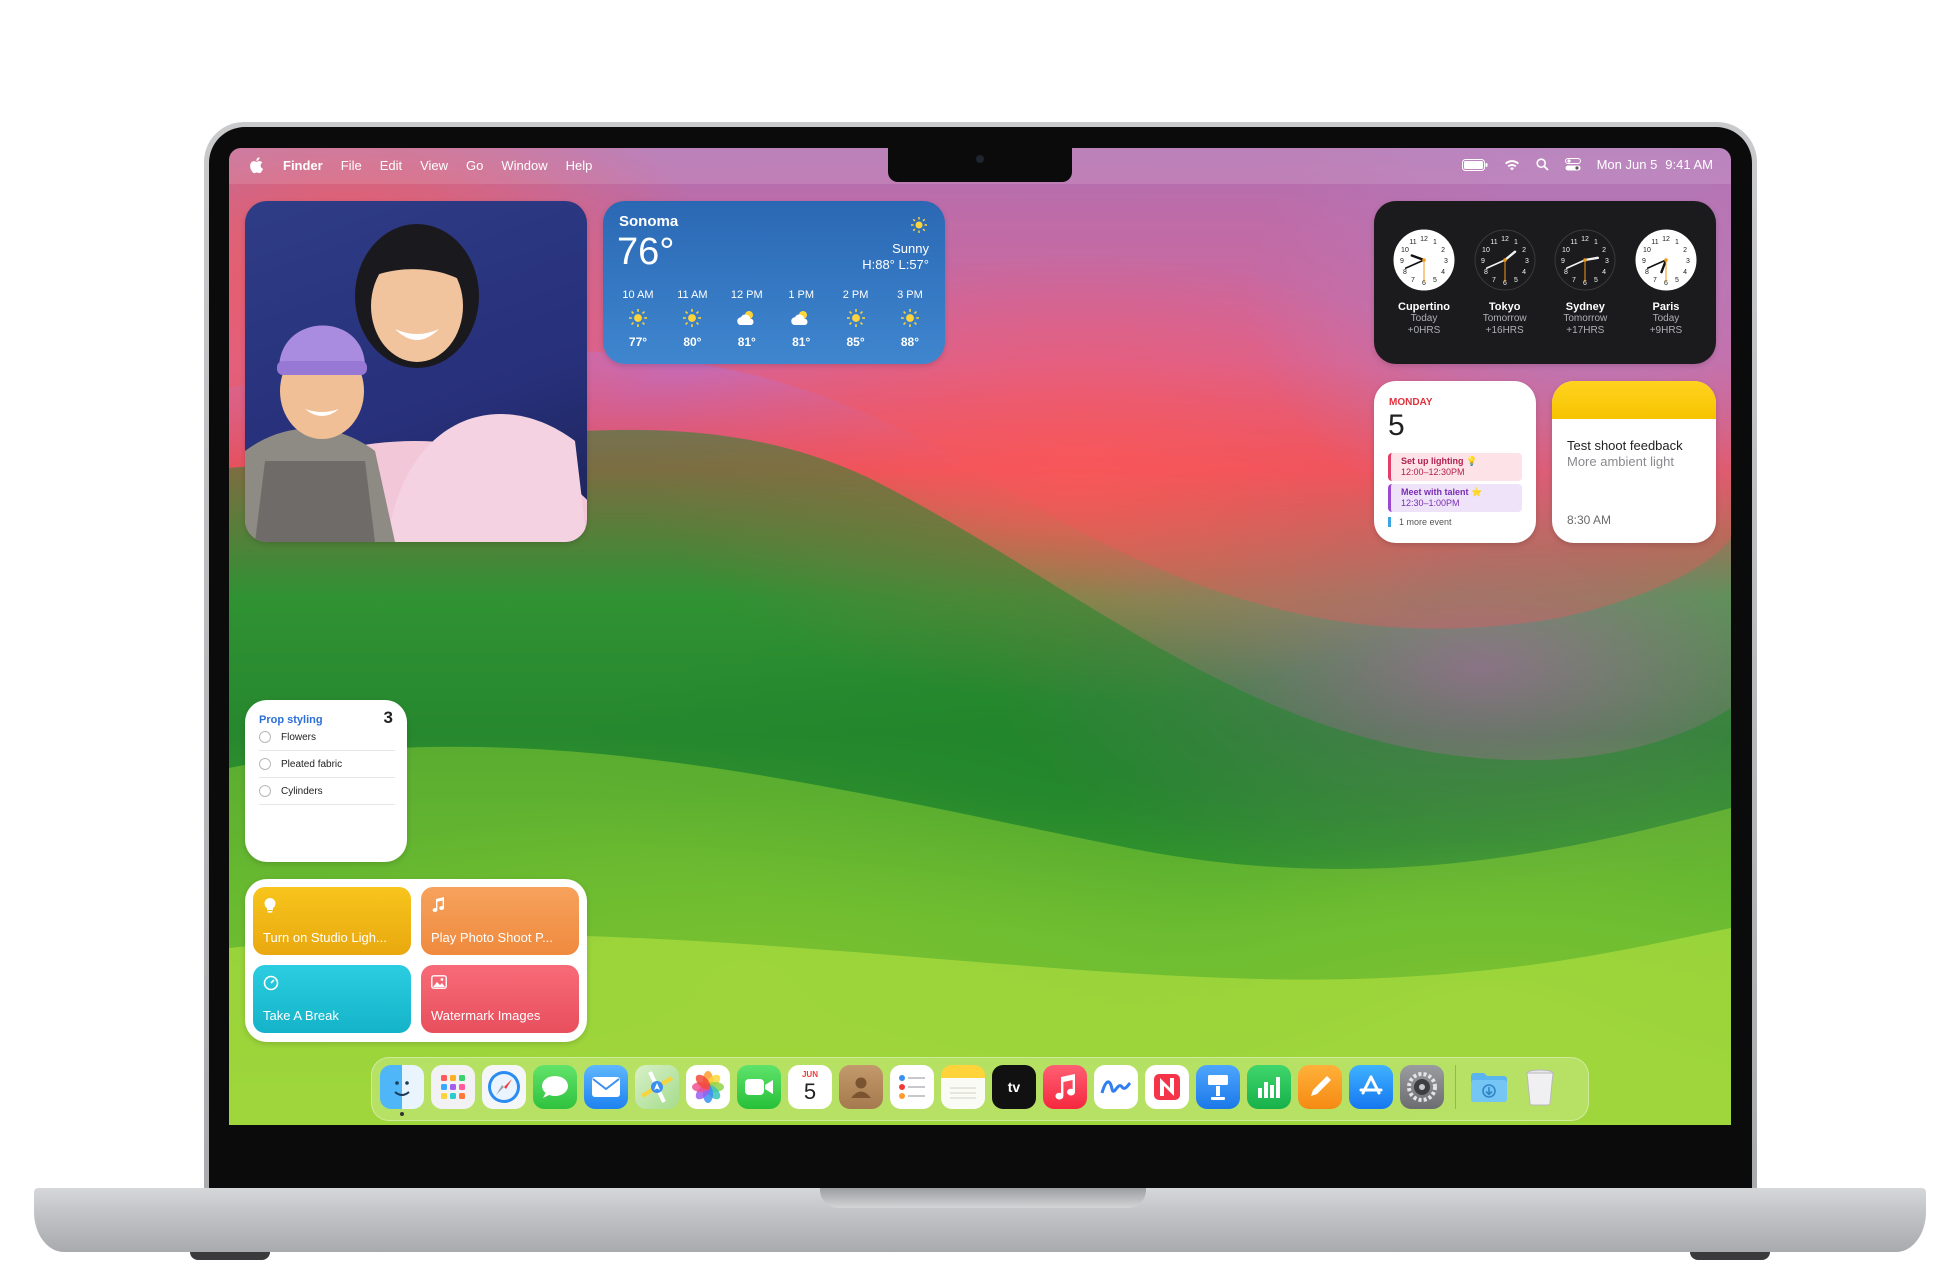 Image resolution: width=1960 pixels, height=1274 pixels. I want to click on dock-separator, so click(1455, 1087).